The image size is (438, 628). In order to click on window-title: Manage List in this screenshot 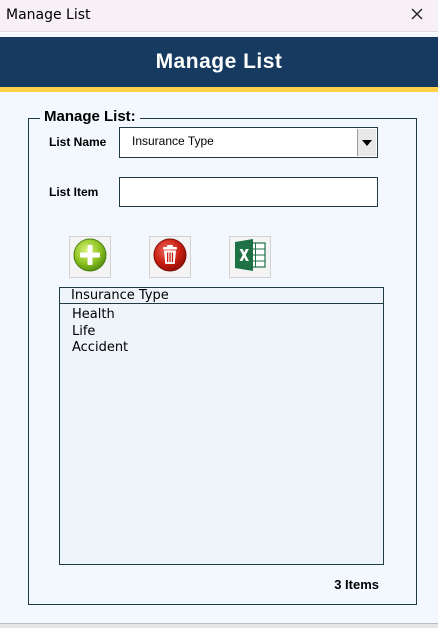, I will do `click(48, 15)`.